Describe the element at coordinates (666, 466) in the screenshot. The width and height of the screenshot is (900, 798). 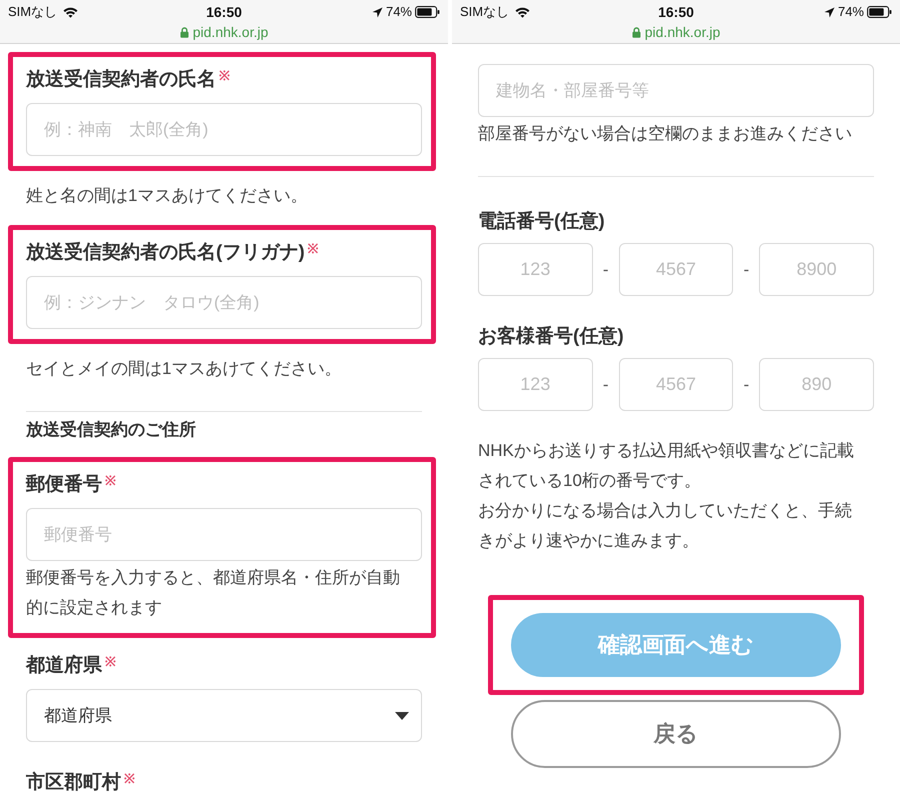
I see `note-text: NHKからお送りする払込用紙や領収書などに記載されている10桁の番号です。` at that location.